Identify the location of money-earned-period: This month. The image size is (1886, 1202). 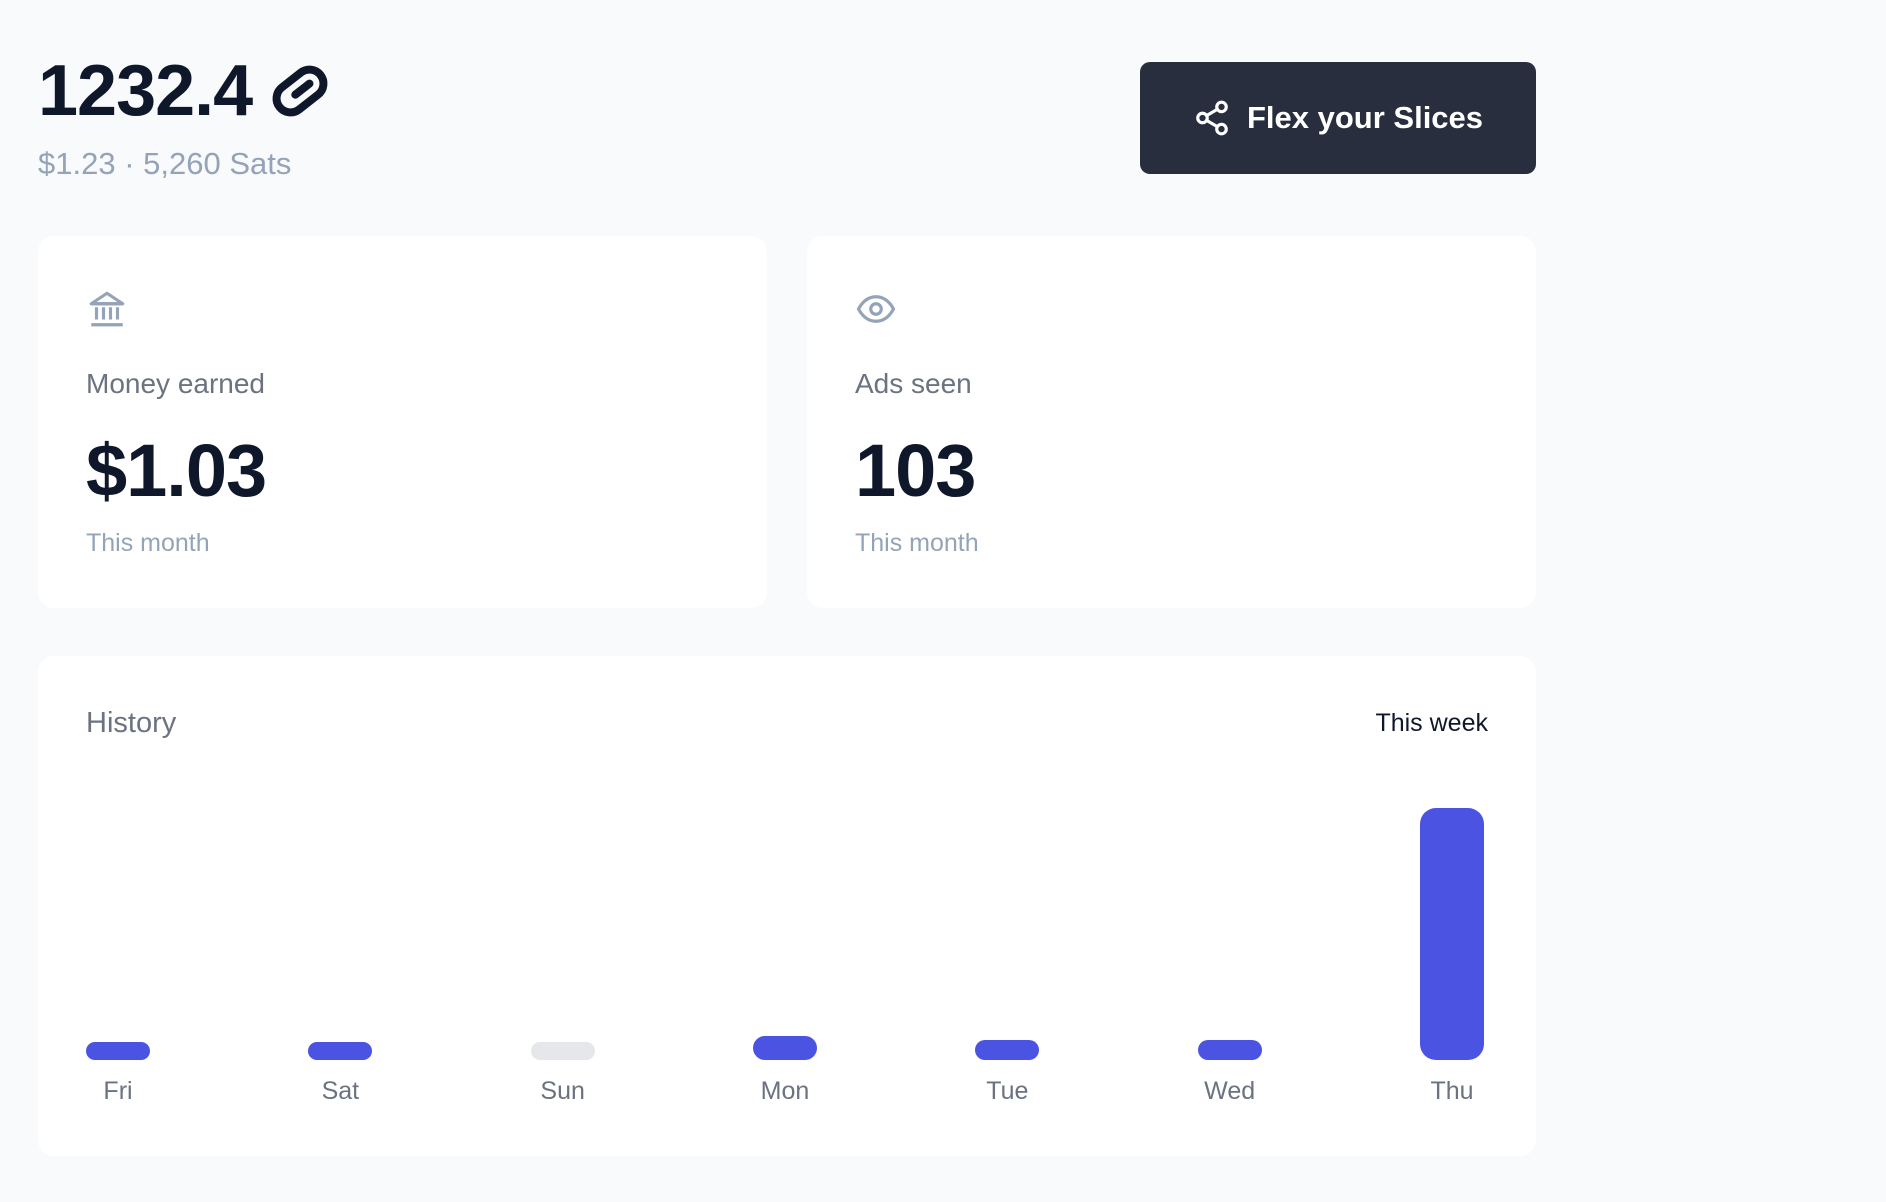
(148, 543).